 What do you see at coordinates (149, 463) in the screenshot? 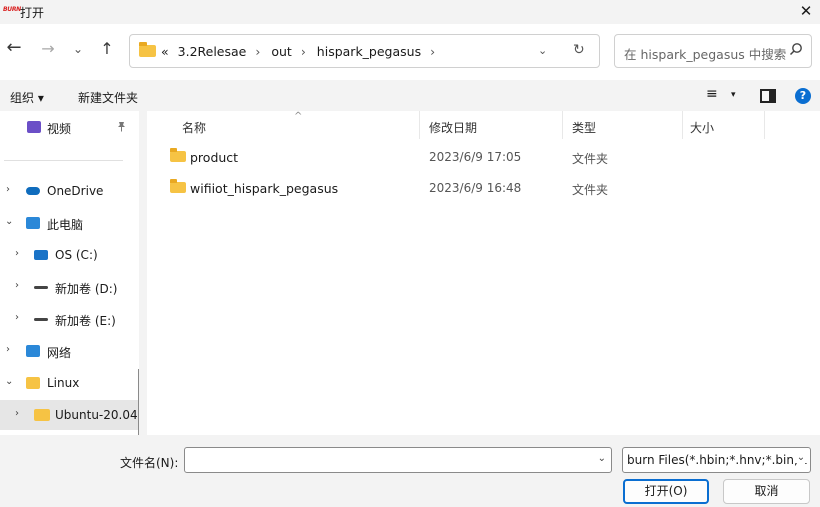
I see `filename-label: 文件名(N):` at bounding box center [149, 463].